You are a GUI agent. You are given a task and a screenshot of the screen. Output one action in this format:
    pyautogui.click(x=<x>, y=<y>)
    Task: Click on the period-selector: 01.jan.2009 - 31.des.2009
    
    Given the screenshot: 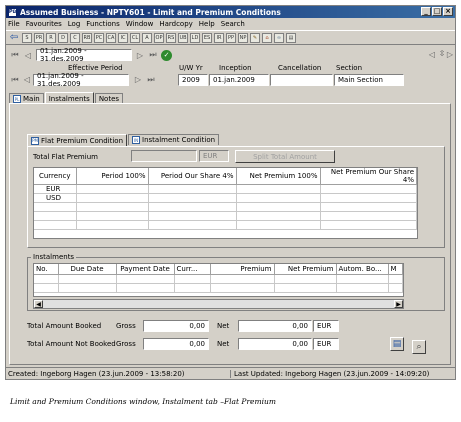 What is the action you would take?
    pyautogui.click(x=84, y=55)
    